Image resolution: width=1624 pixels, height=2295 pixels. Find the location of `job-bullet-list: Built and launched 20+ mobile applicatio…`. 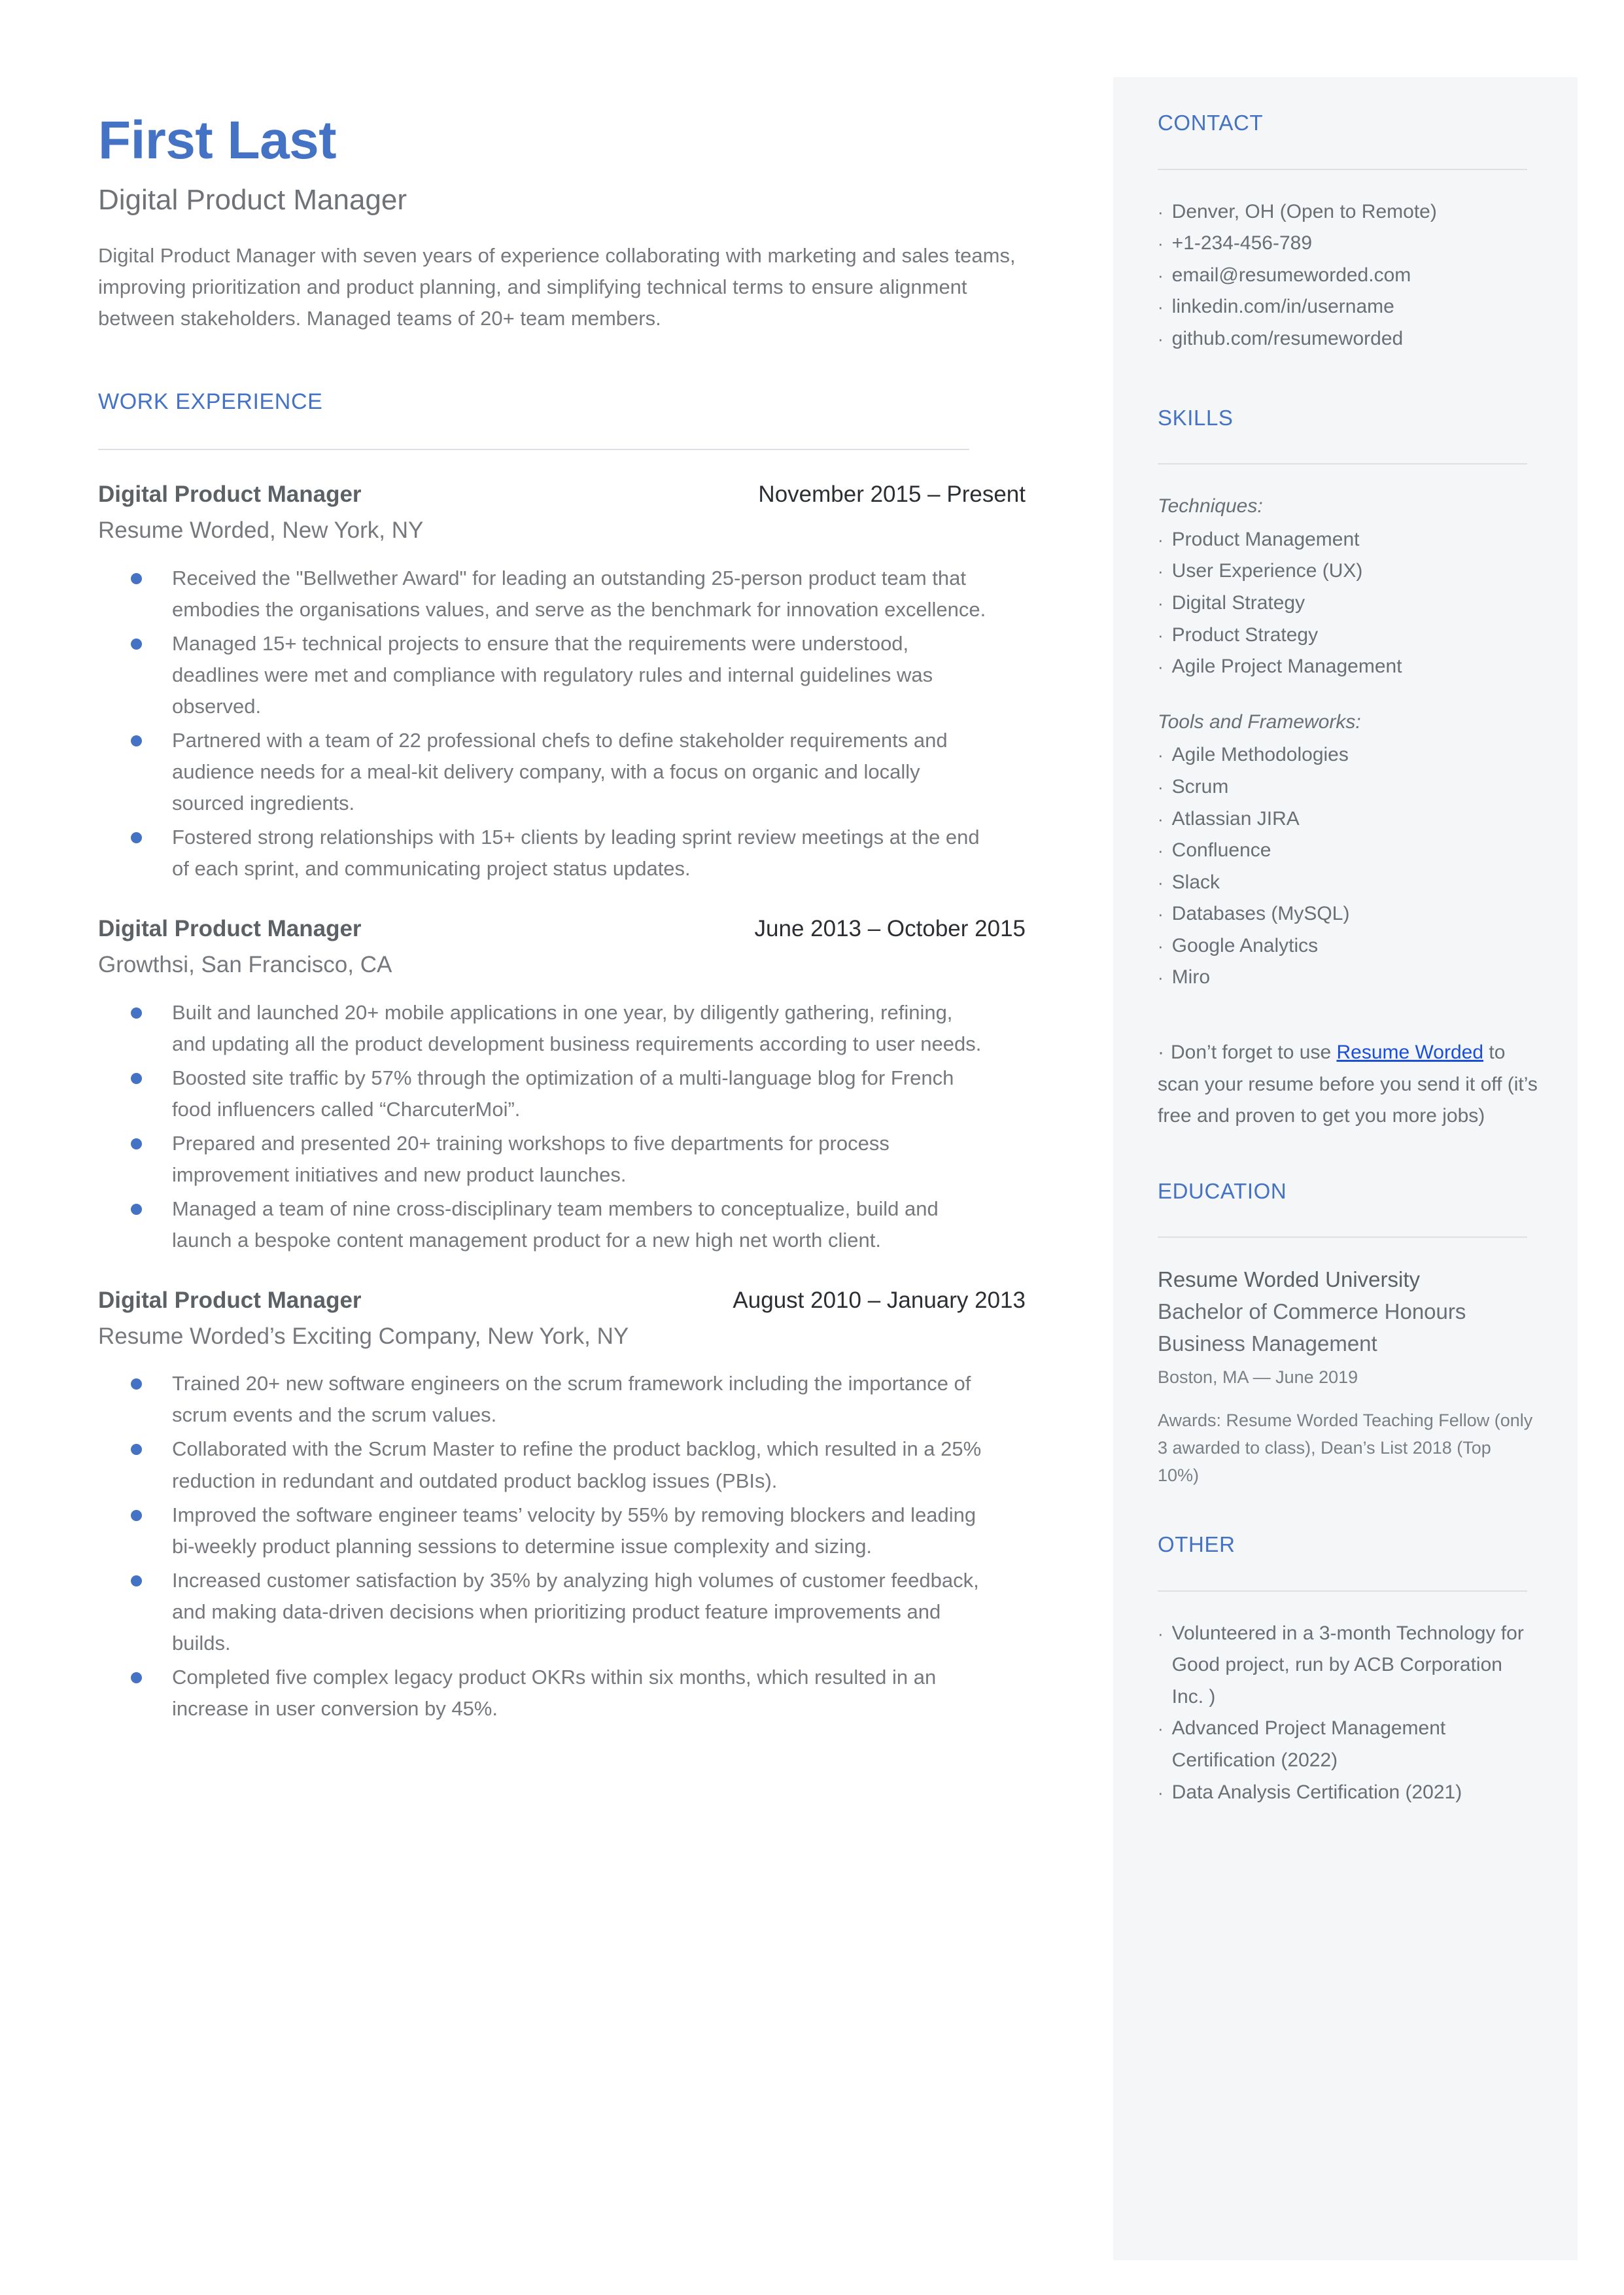

job-bullet-list: Built and launched 20+ mobile applicatio… is located at coordinates (569, 1126).